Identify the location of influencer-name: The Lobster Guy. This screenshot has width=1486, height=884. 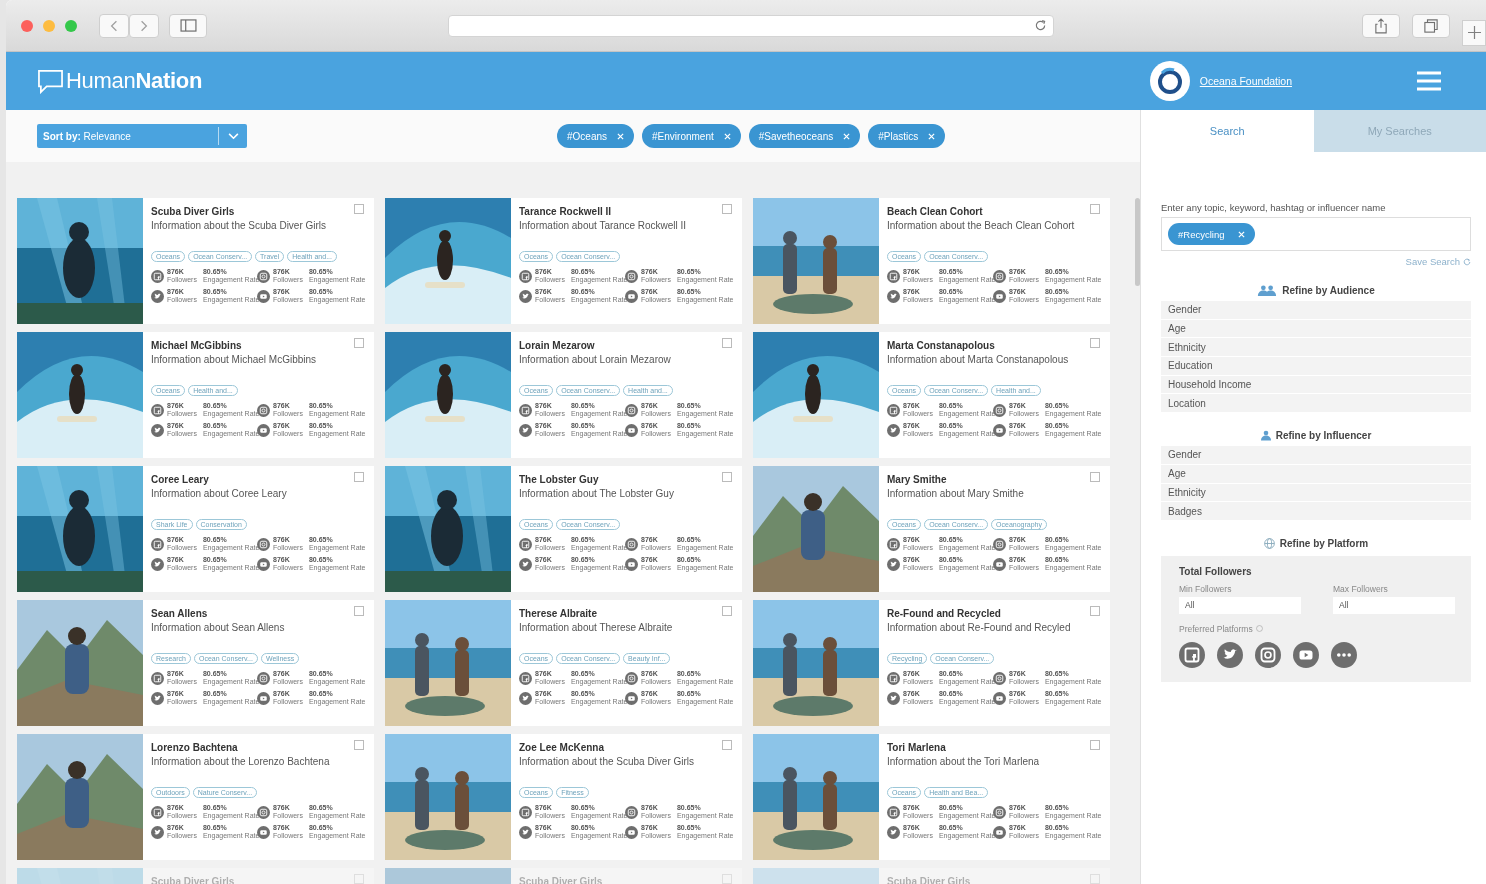
(559, 479).